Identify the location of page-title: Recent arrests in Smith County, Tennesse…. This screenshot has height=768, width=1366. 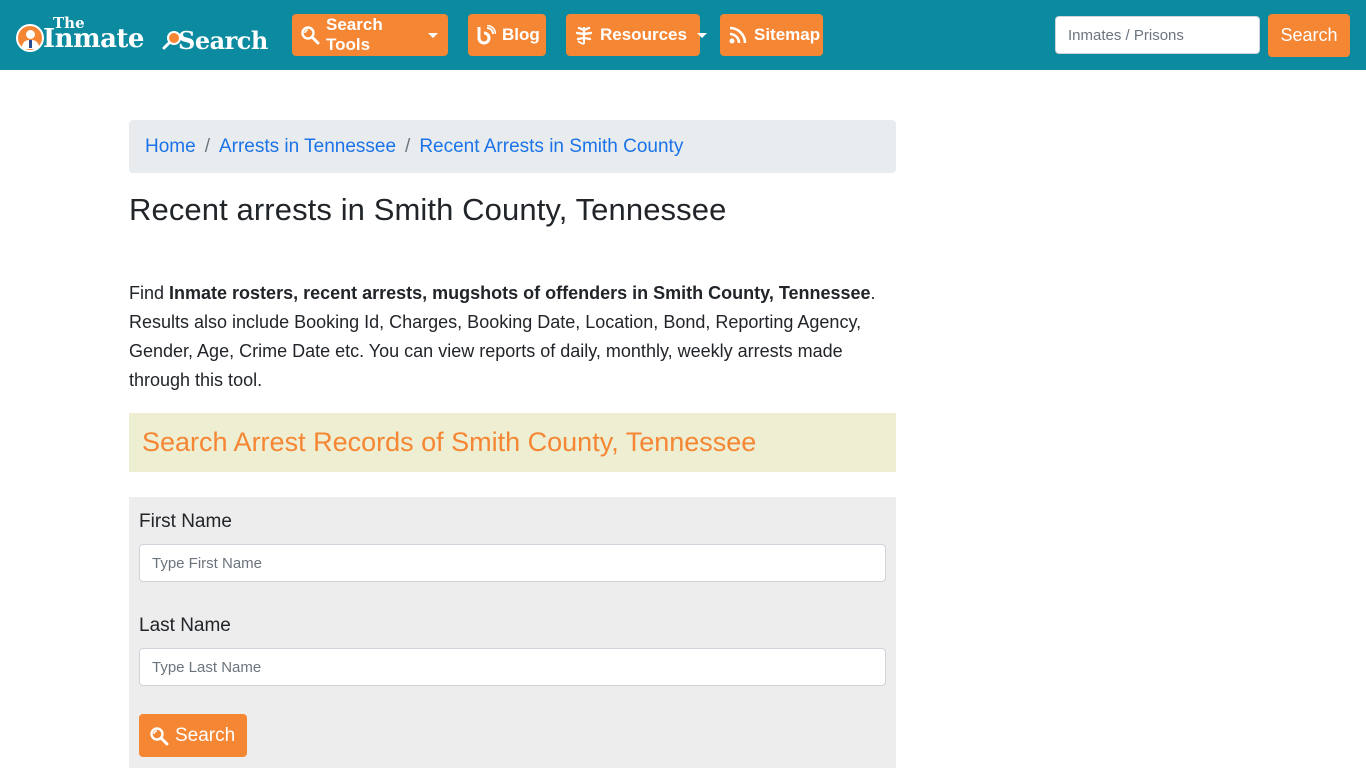
(428, 209).